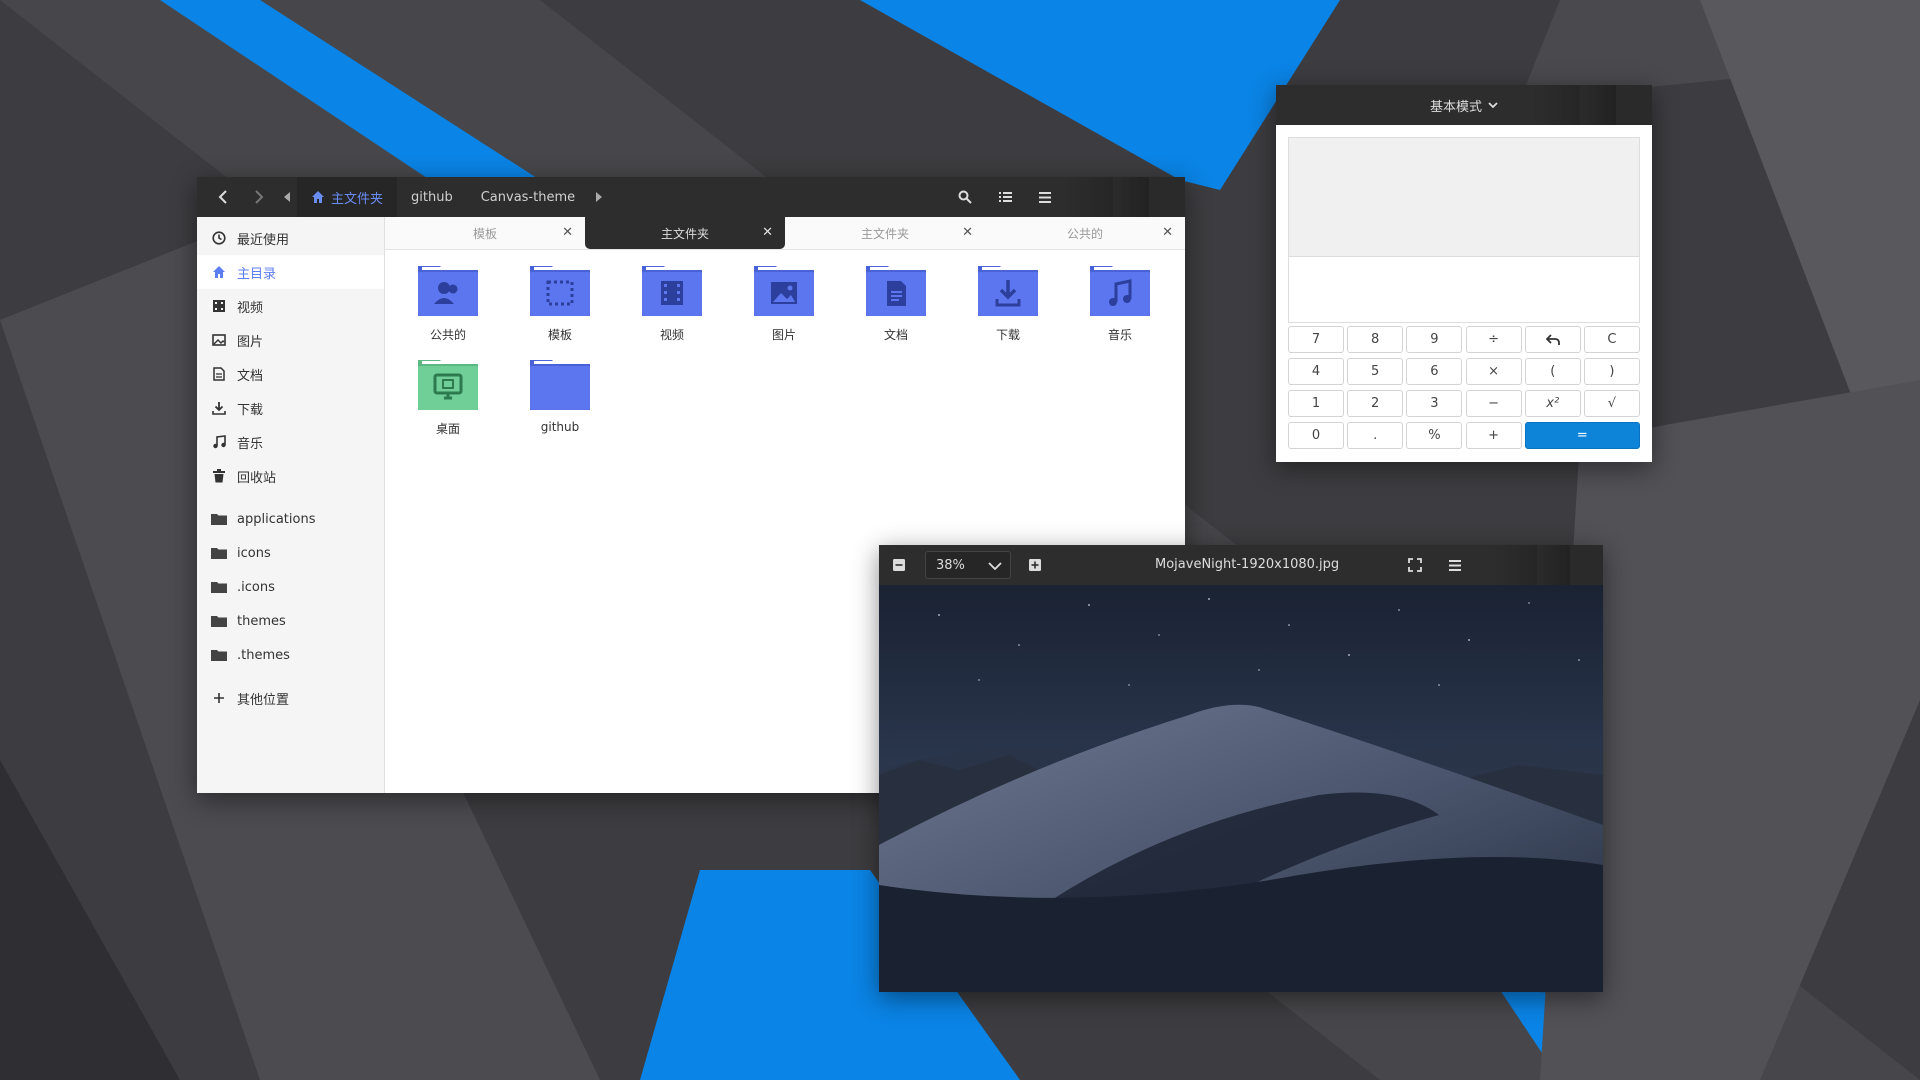 This screenshot has height=1080, width=1920. What do you see at coordinates (1434, 403) in the screenshot?
I see `key-3: 3` at bounding box center [1434, 403].